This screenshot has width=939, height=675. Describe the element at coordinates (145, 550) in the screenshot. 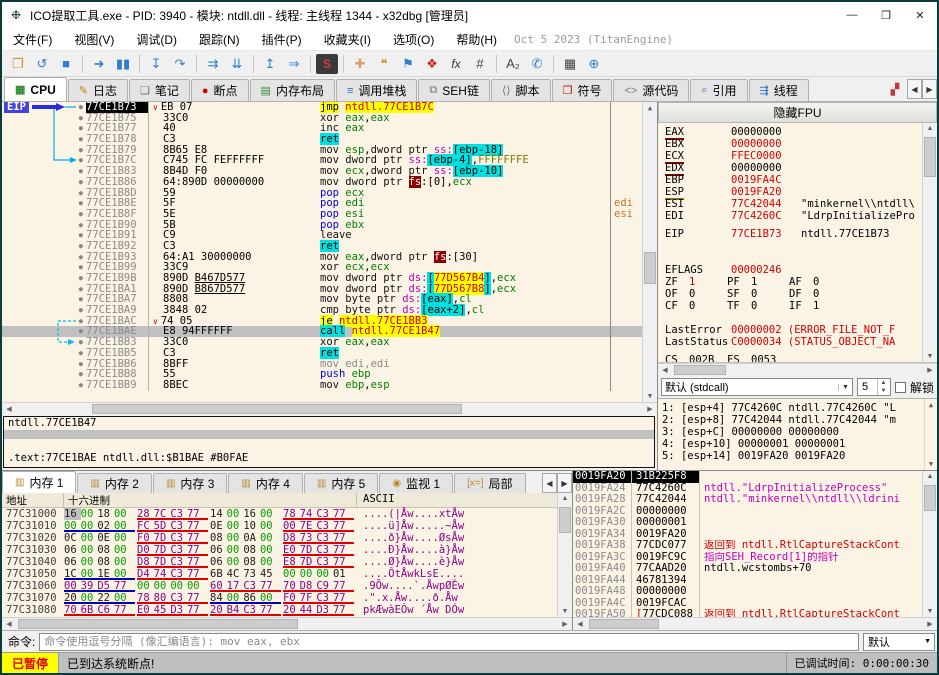

I see `dump-byte: D0` at that location.